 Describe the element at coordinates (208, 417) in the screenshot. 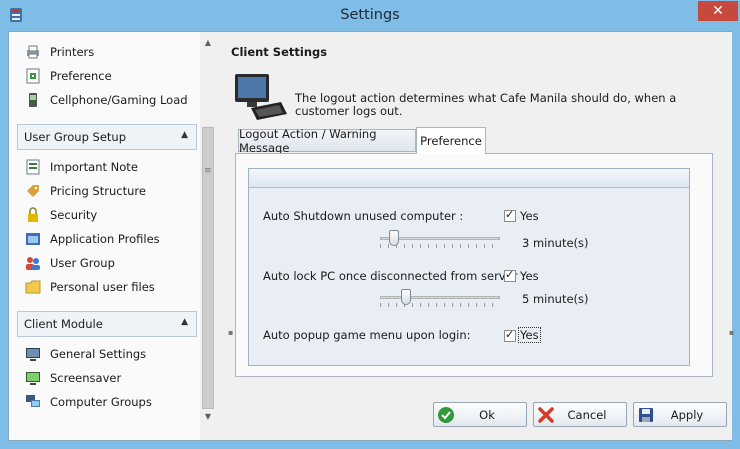

I see `scroll-down-arrow-icon: ▼` at that location.